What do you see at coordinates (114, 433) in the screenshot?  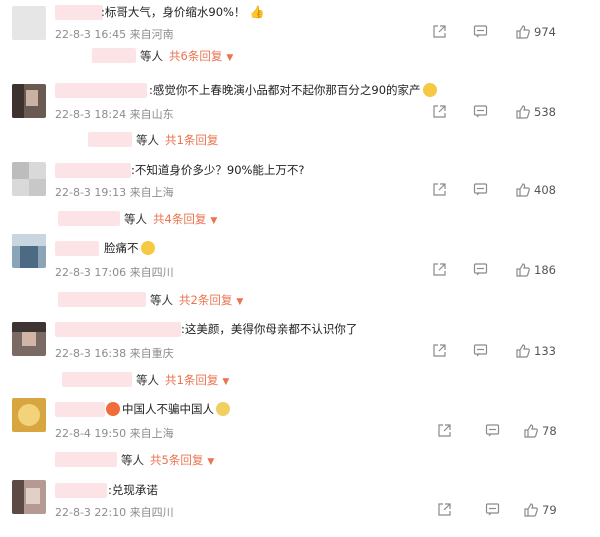 I see `comment-meta: 22-8-4 19:50 来自上海` at bounding box center [114, 433].